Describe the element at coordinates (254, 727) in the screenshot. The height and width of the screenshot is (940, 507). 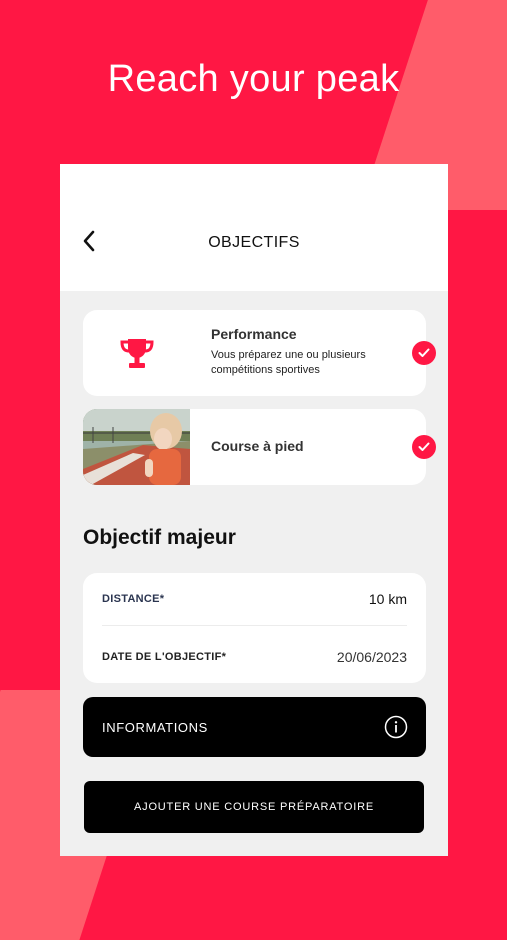
I see `informations-button: INFORMATIONS` at that location.